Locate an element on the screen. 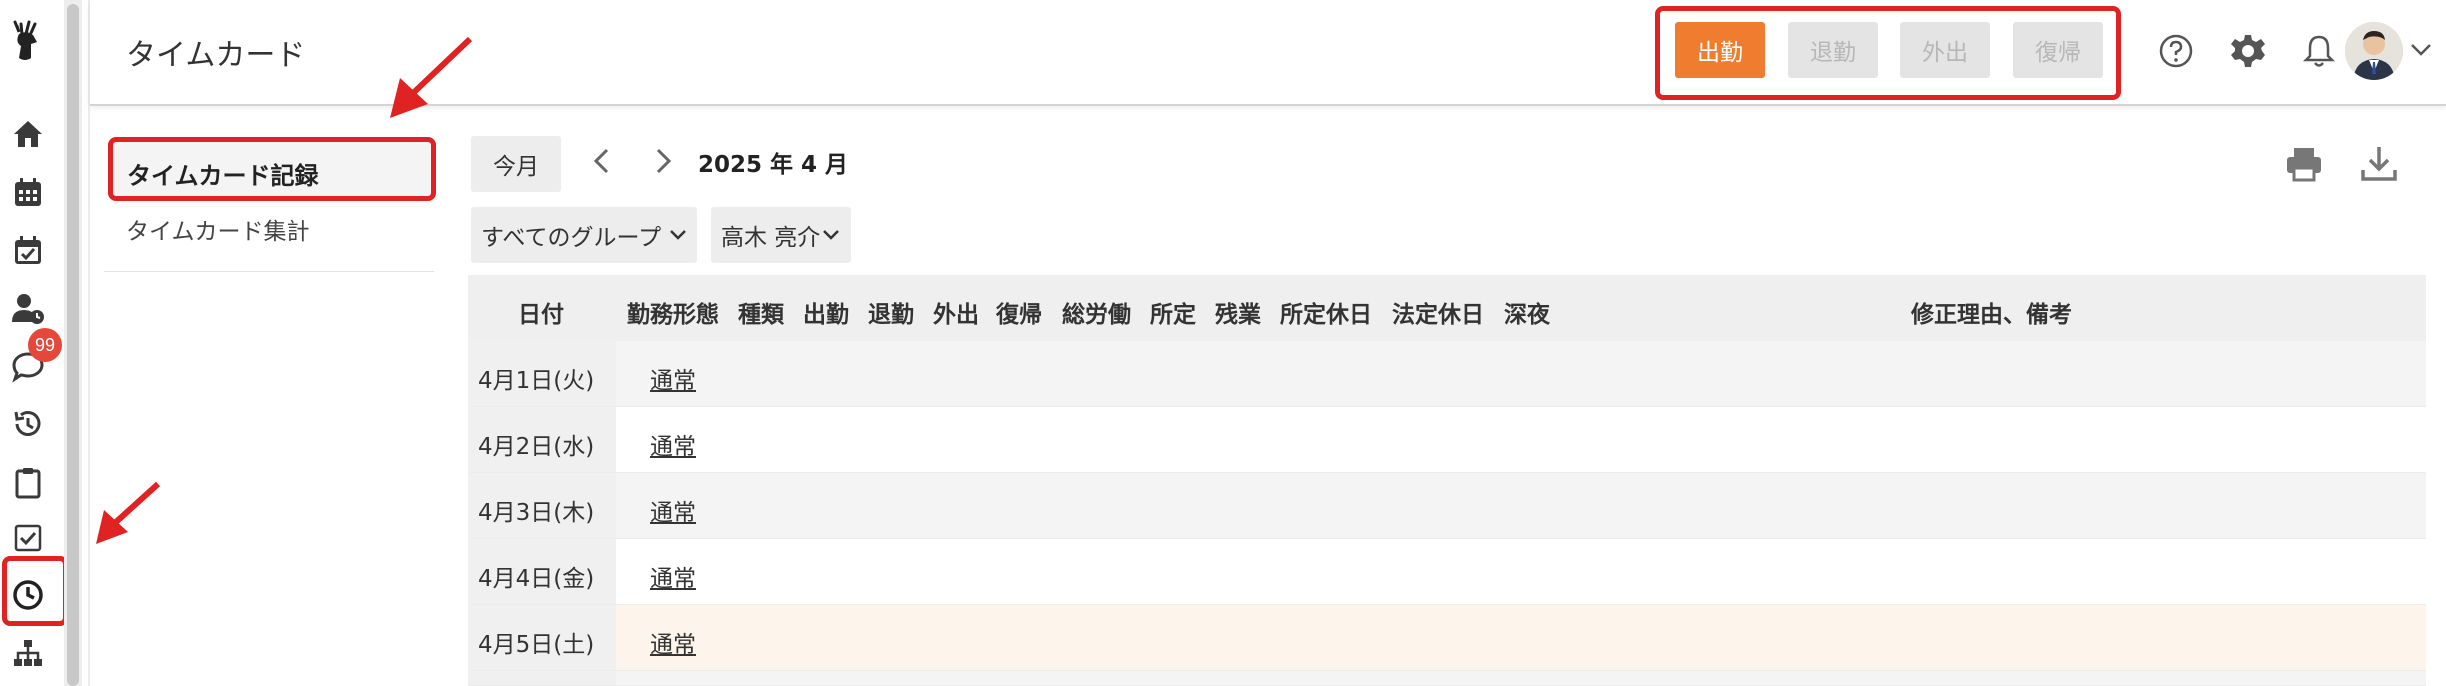  col-scheduled: 所定 is located at coordinates (1173, 312).